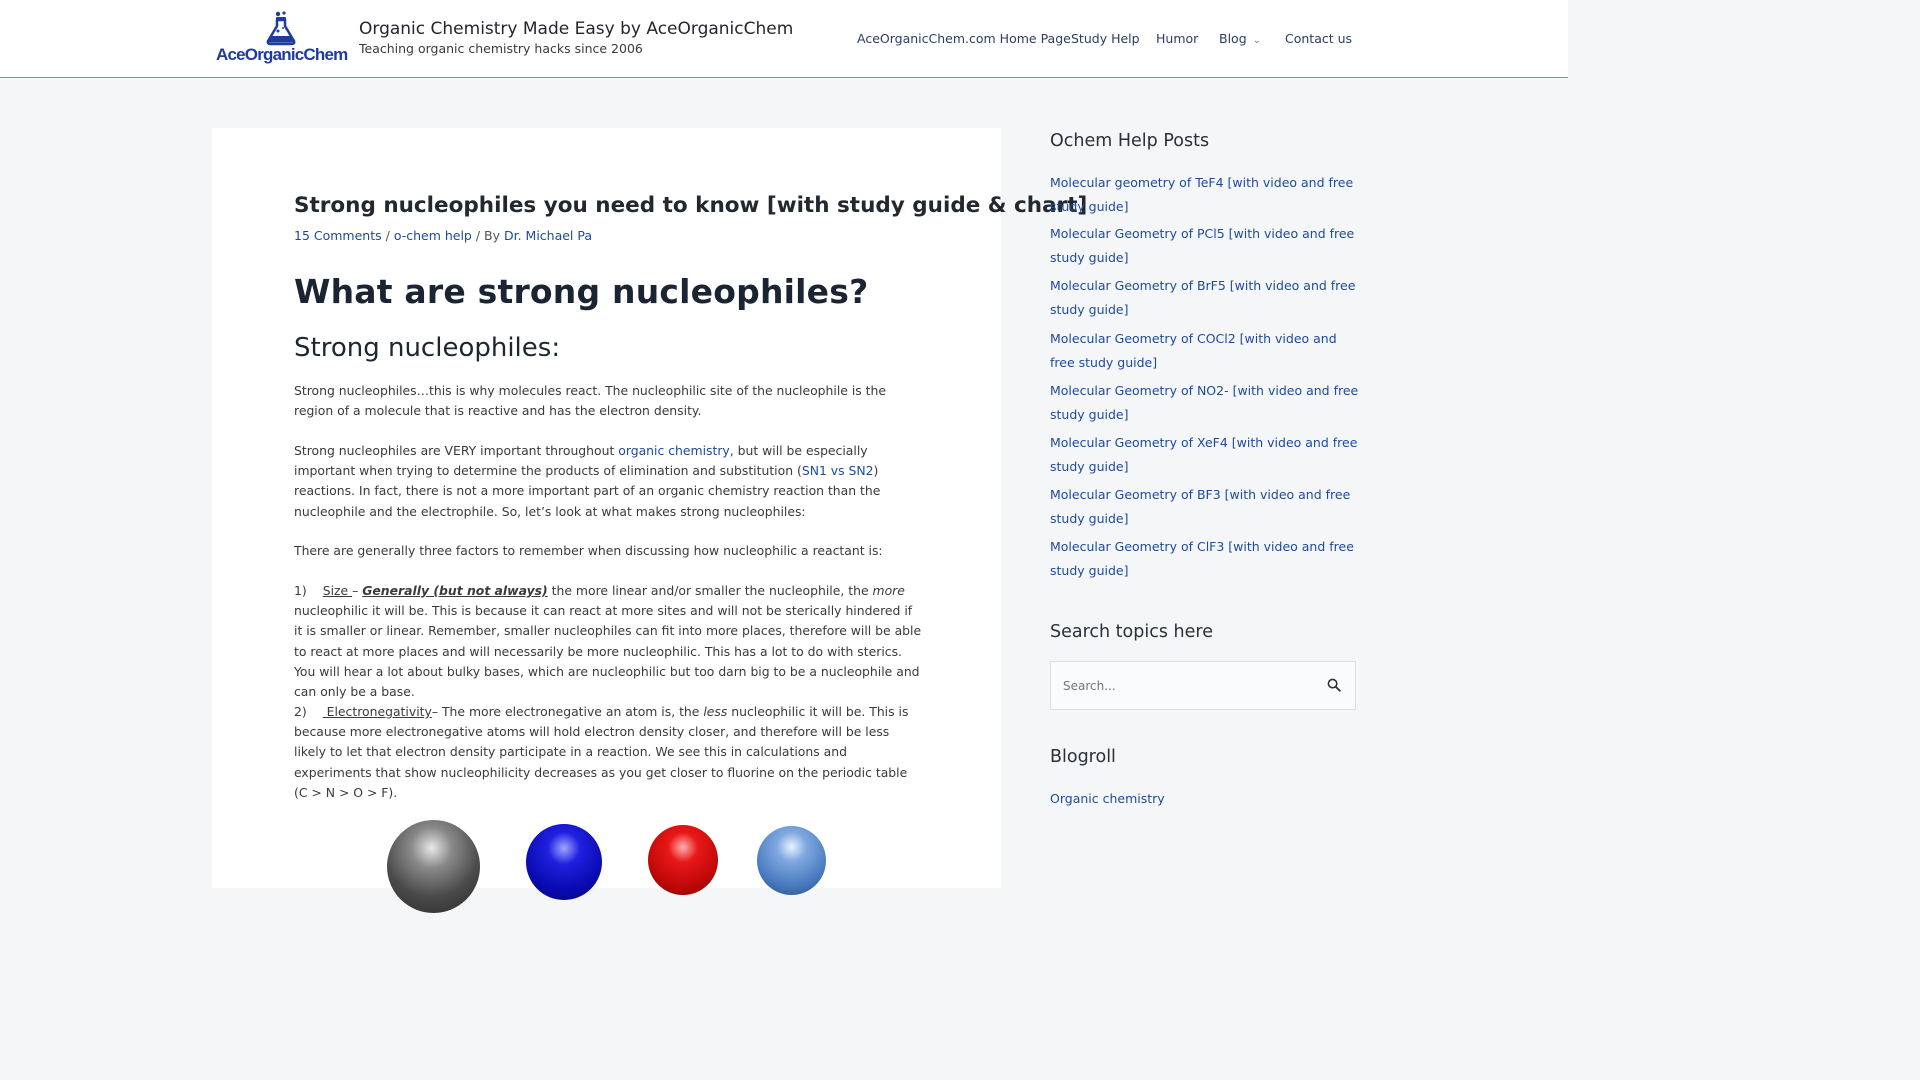  I want to click on search-form, so click(1203, 685).